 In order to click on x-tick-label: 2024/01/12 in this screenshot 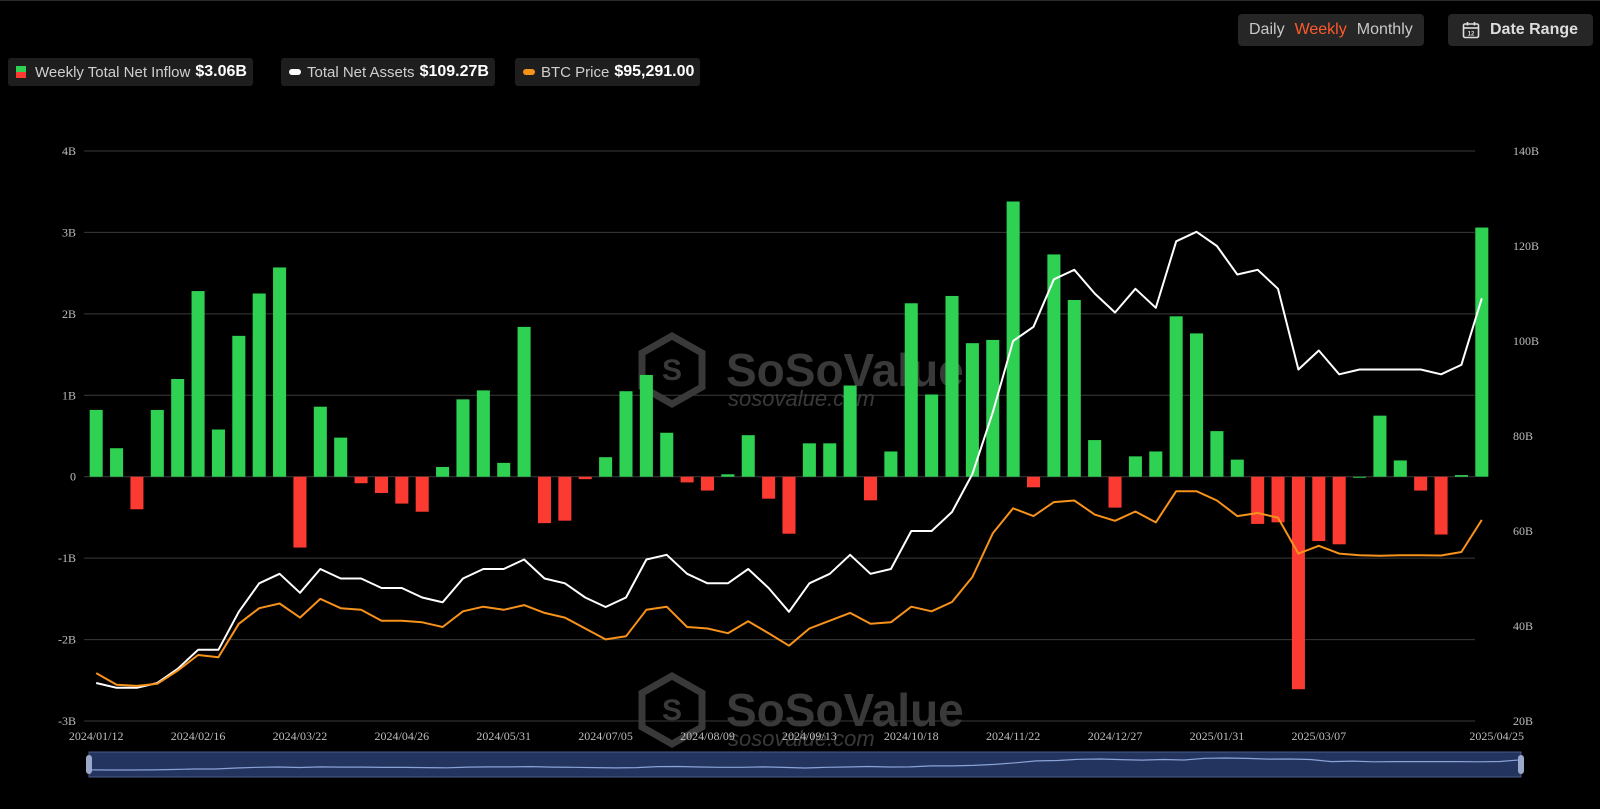, I will do `click(96, 736)`.